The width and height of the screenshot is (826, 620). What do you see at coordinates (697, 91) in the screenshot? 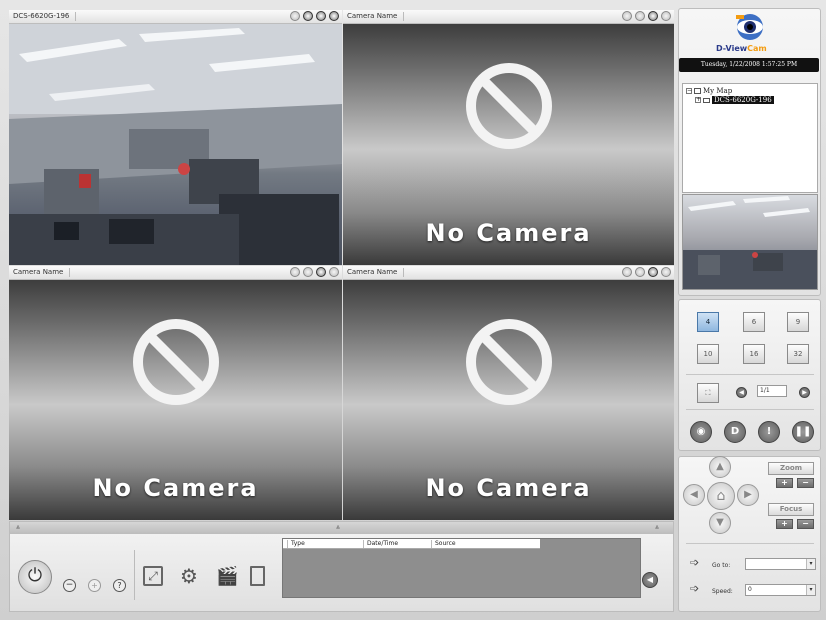
I see `map-icon` at bounding box center [697, 91].